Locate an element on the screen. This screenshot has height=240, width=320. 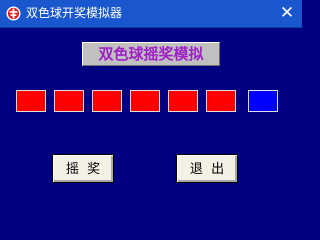
draw-button: 摇 奖 is located at coordinates (83, 168).